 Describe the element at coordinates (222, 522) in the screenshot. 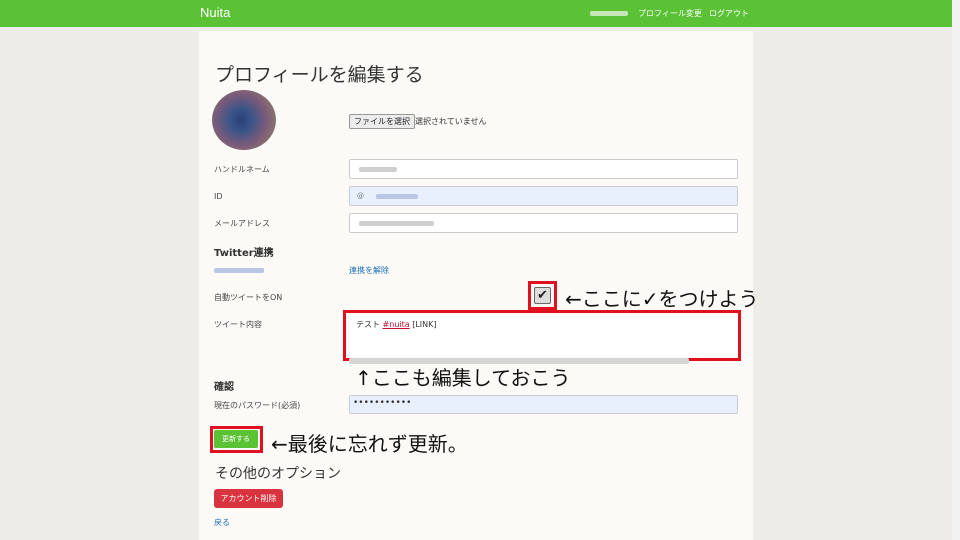

I see `back-link: 戻る` at that location.